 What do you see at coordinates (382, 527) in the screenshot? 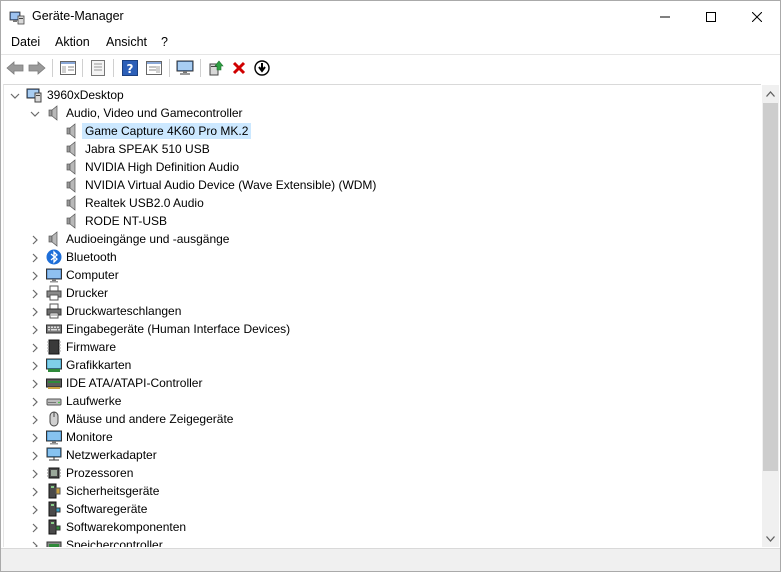
I see `tree-category: Softwarekomponenten` at bounding box center [382, 527].